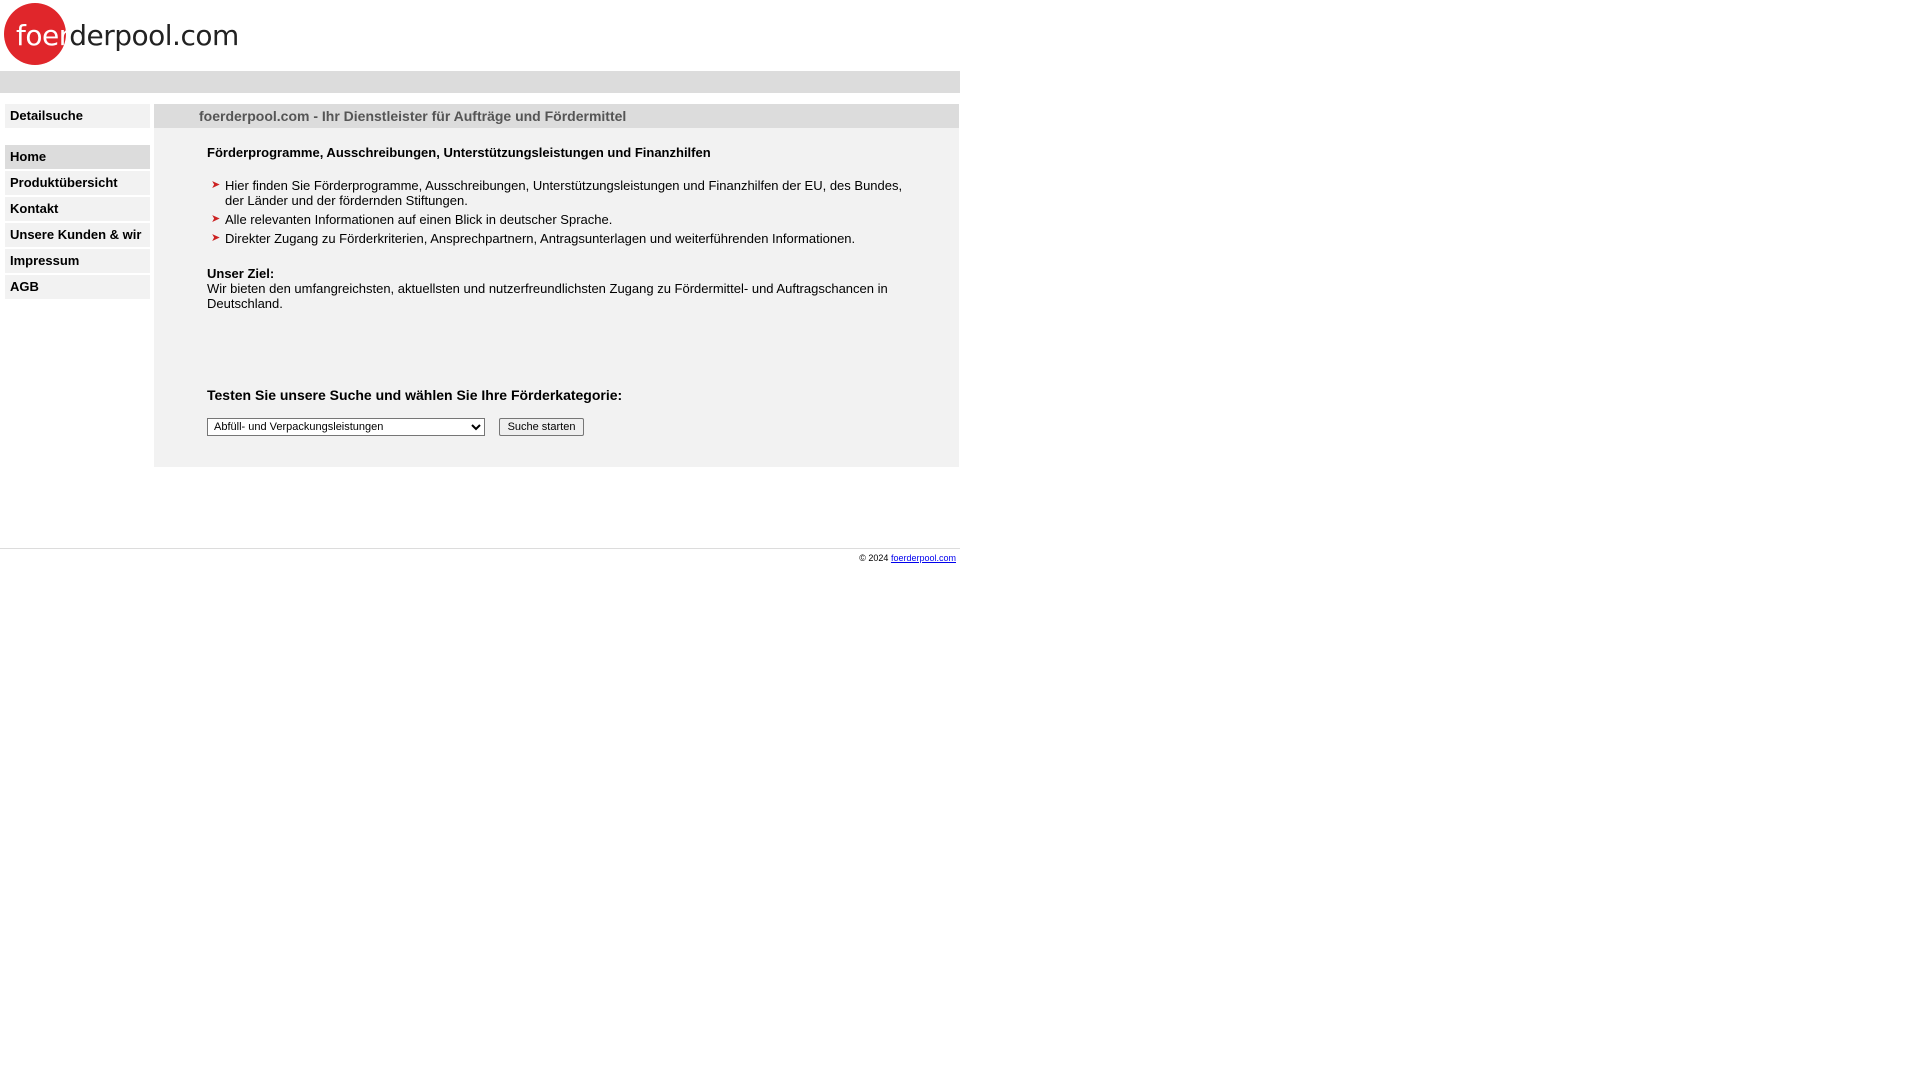 Image resolution: width=1920 pixels, height=1080 pixels. Describe the element at coordinates (77, 157) in the screenshot. I see `sidebar-item-home: Home` at that location.